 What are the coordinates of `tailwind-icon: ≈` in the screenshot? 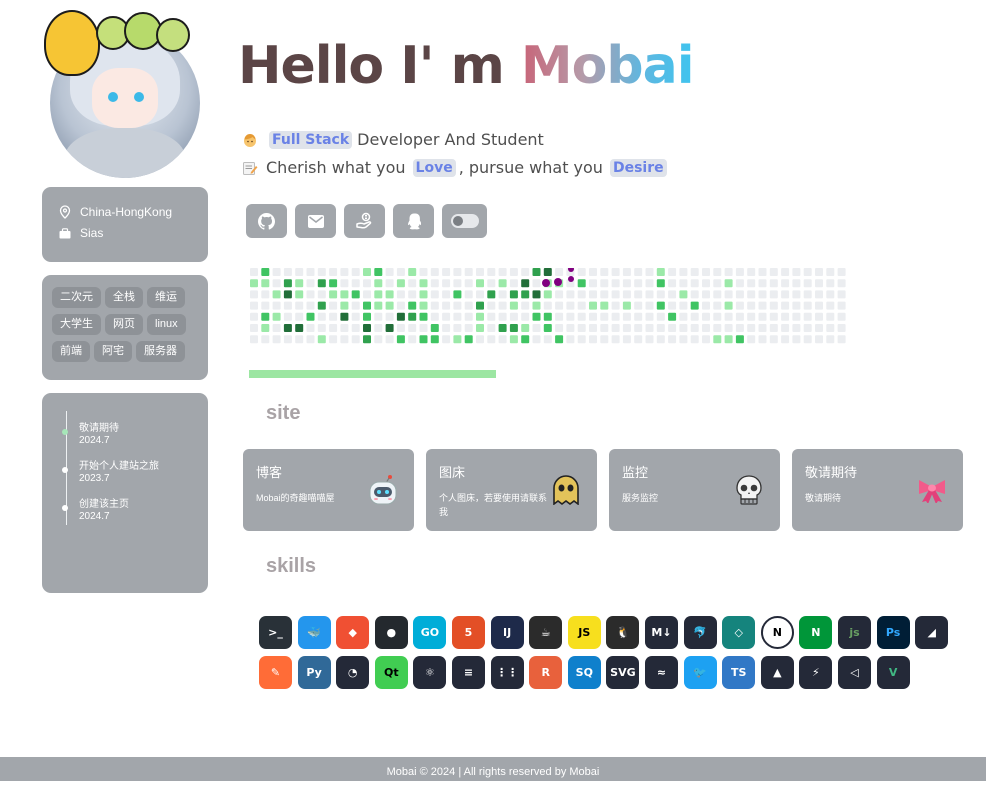 It's located at (661, 672).